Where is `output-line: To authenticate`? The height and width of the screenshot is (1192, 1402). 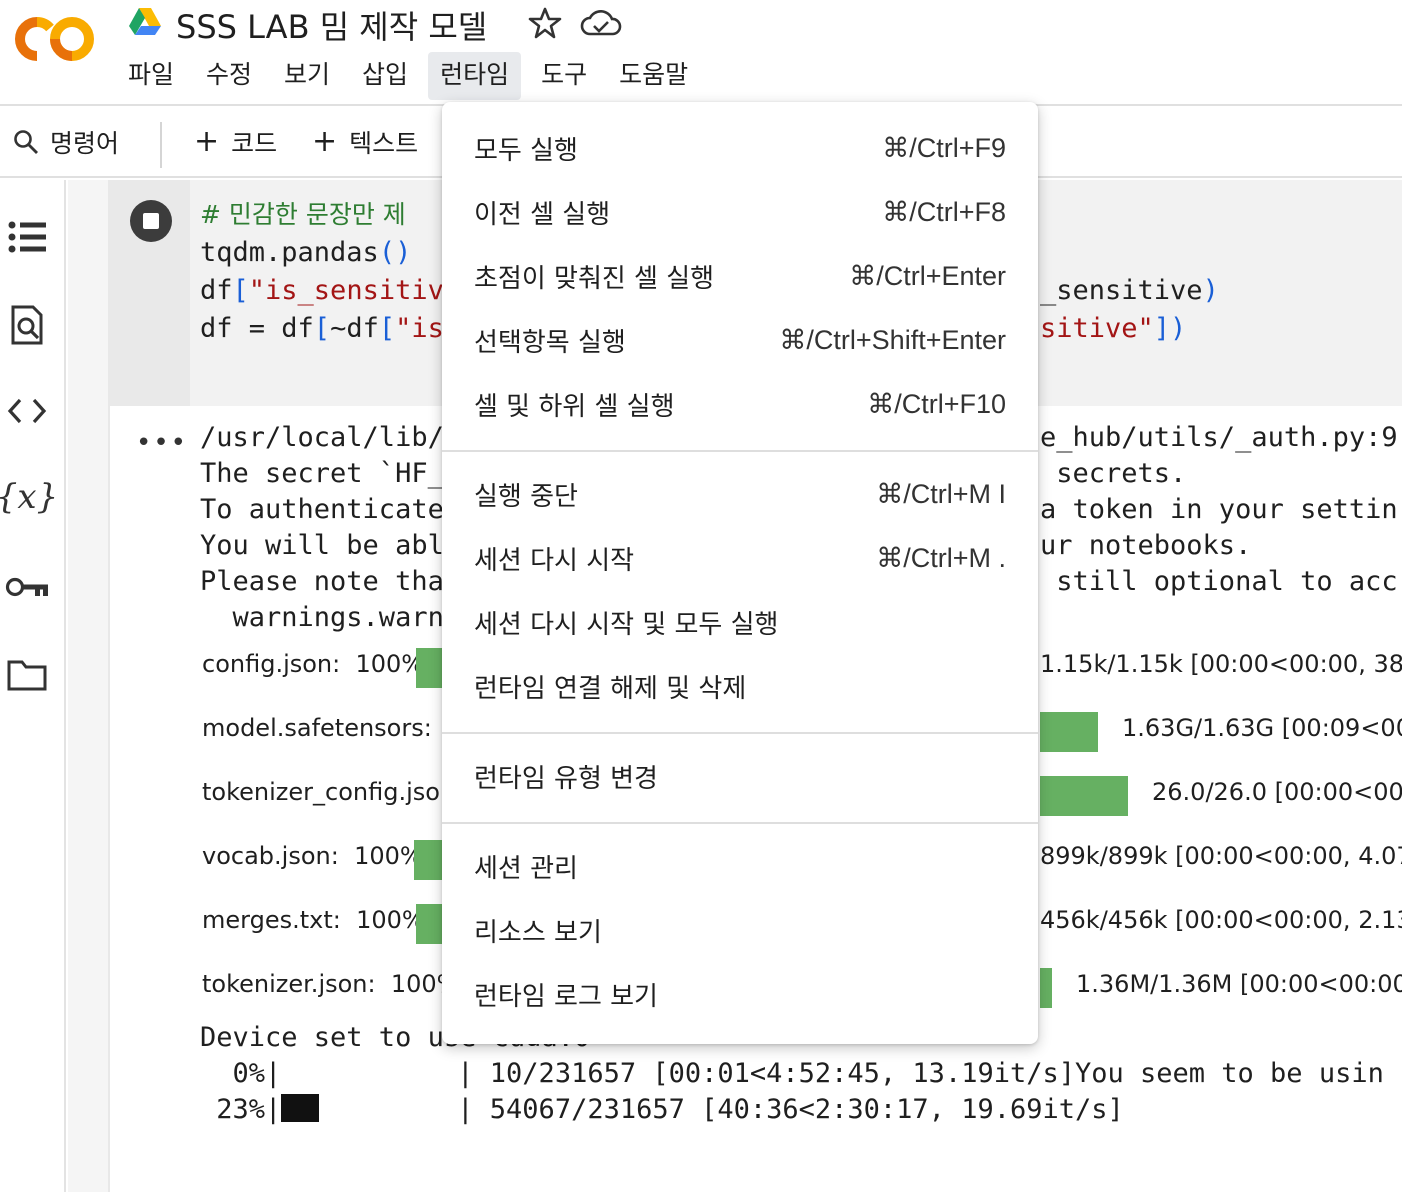
output-line: To authenticate is located at coordinates (322, 509).